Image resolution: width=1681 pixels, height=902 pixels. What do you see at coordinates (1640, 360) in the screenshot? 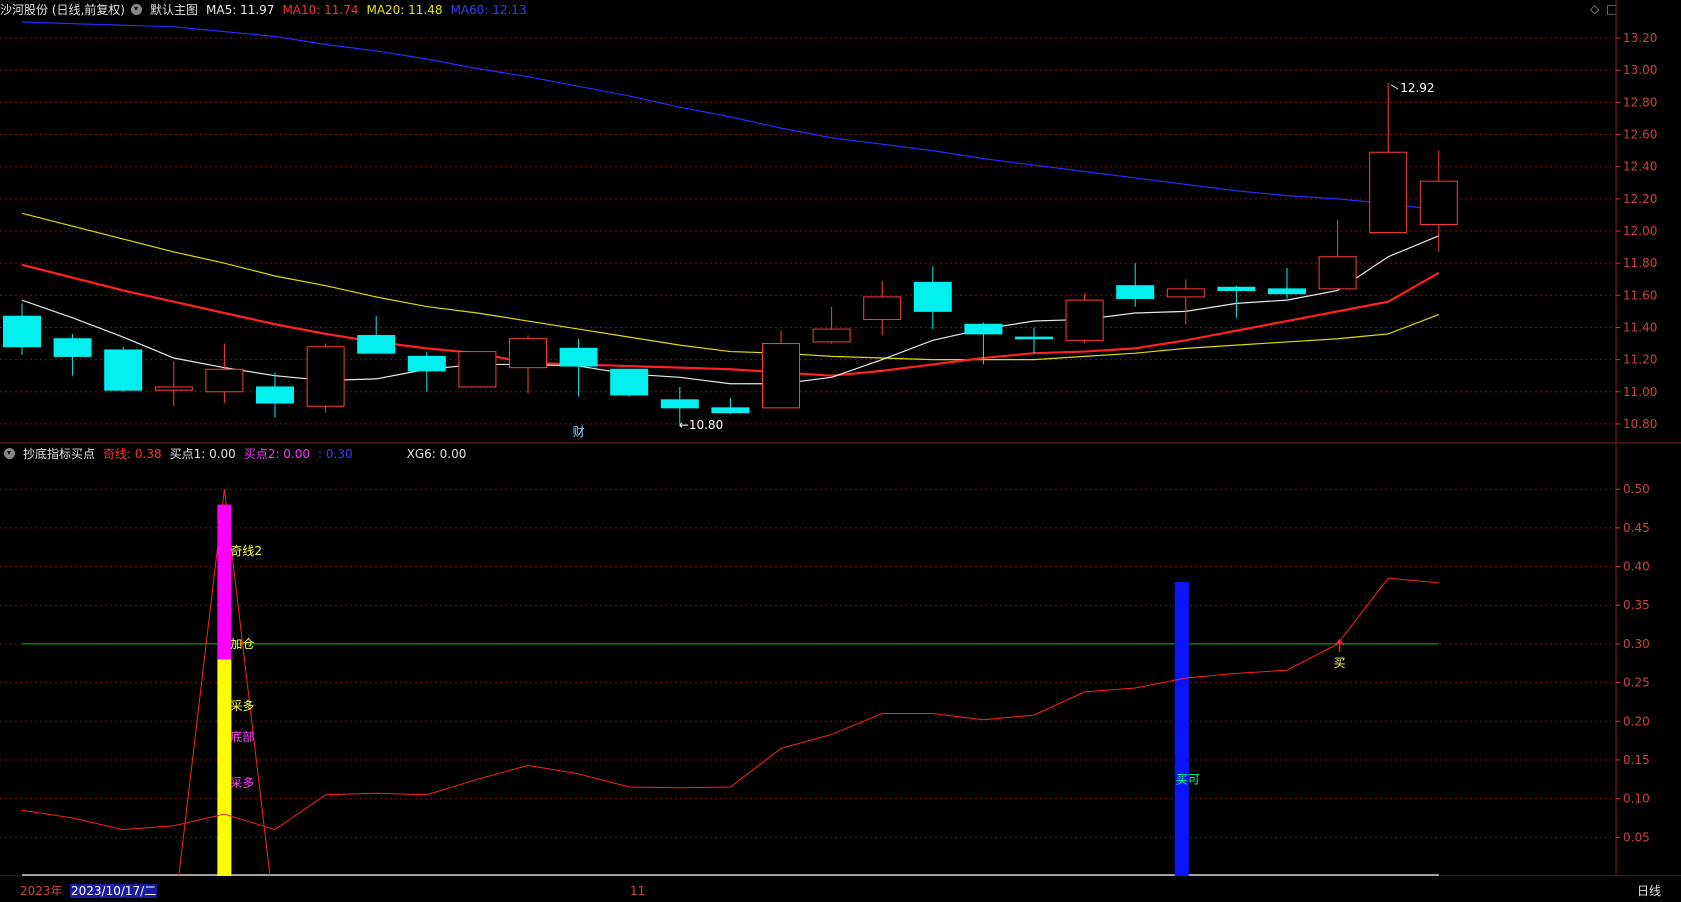
I see `price-axis-label: 11.20` at bounding box center [1640, 360].